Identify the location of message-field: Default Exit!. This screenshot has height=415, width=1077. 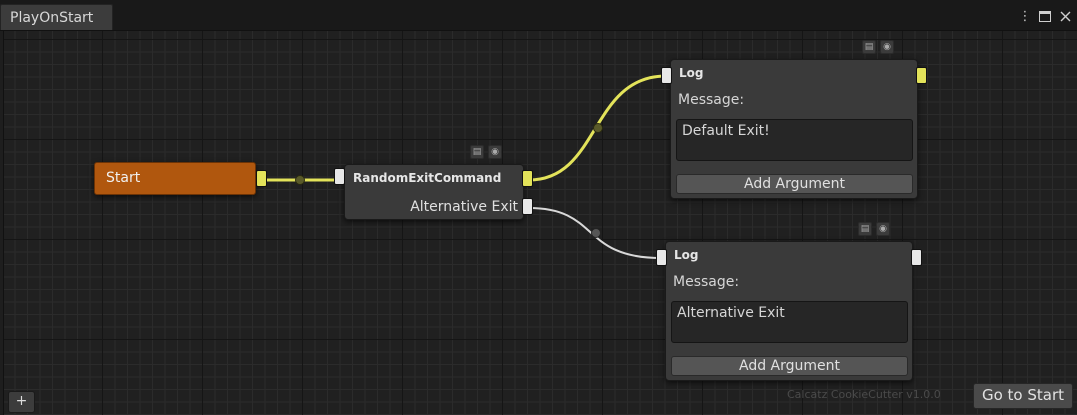
(794, 140).